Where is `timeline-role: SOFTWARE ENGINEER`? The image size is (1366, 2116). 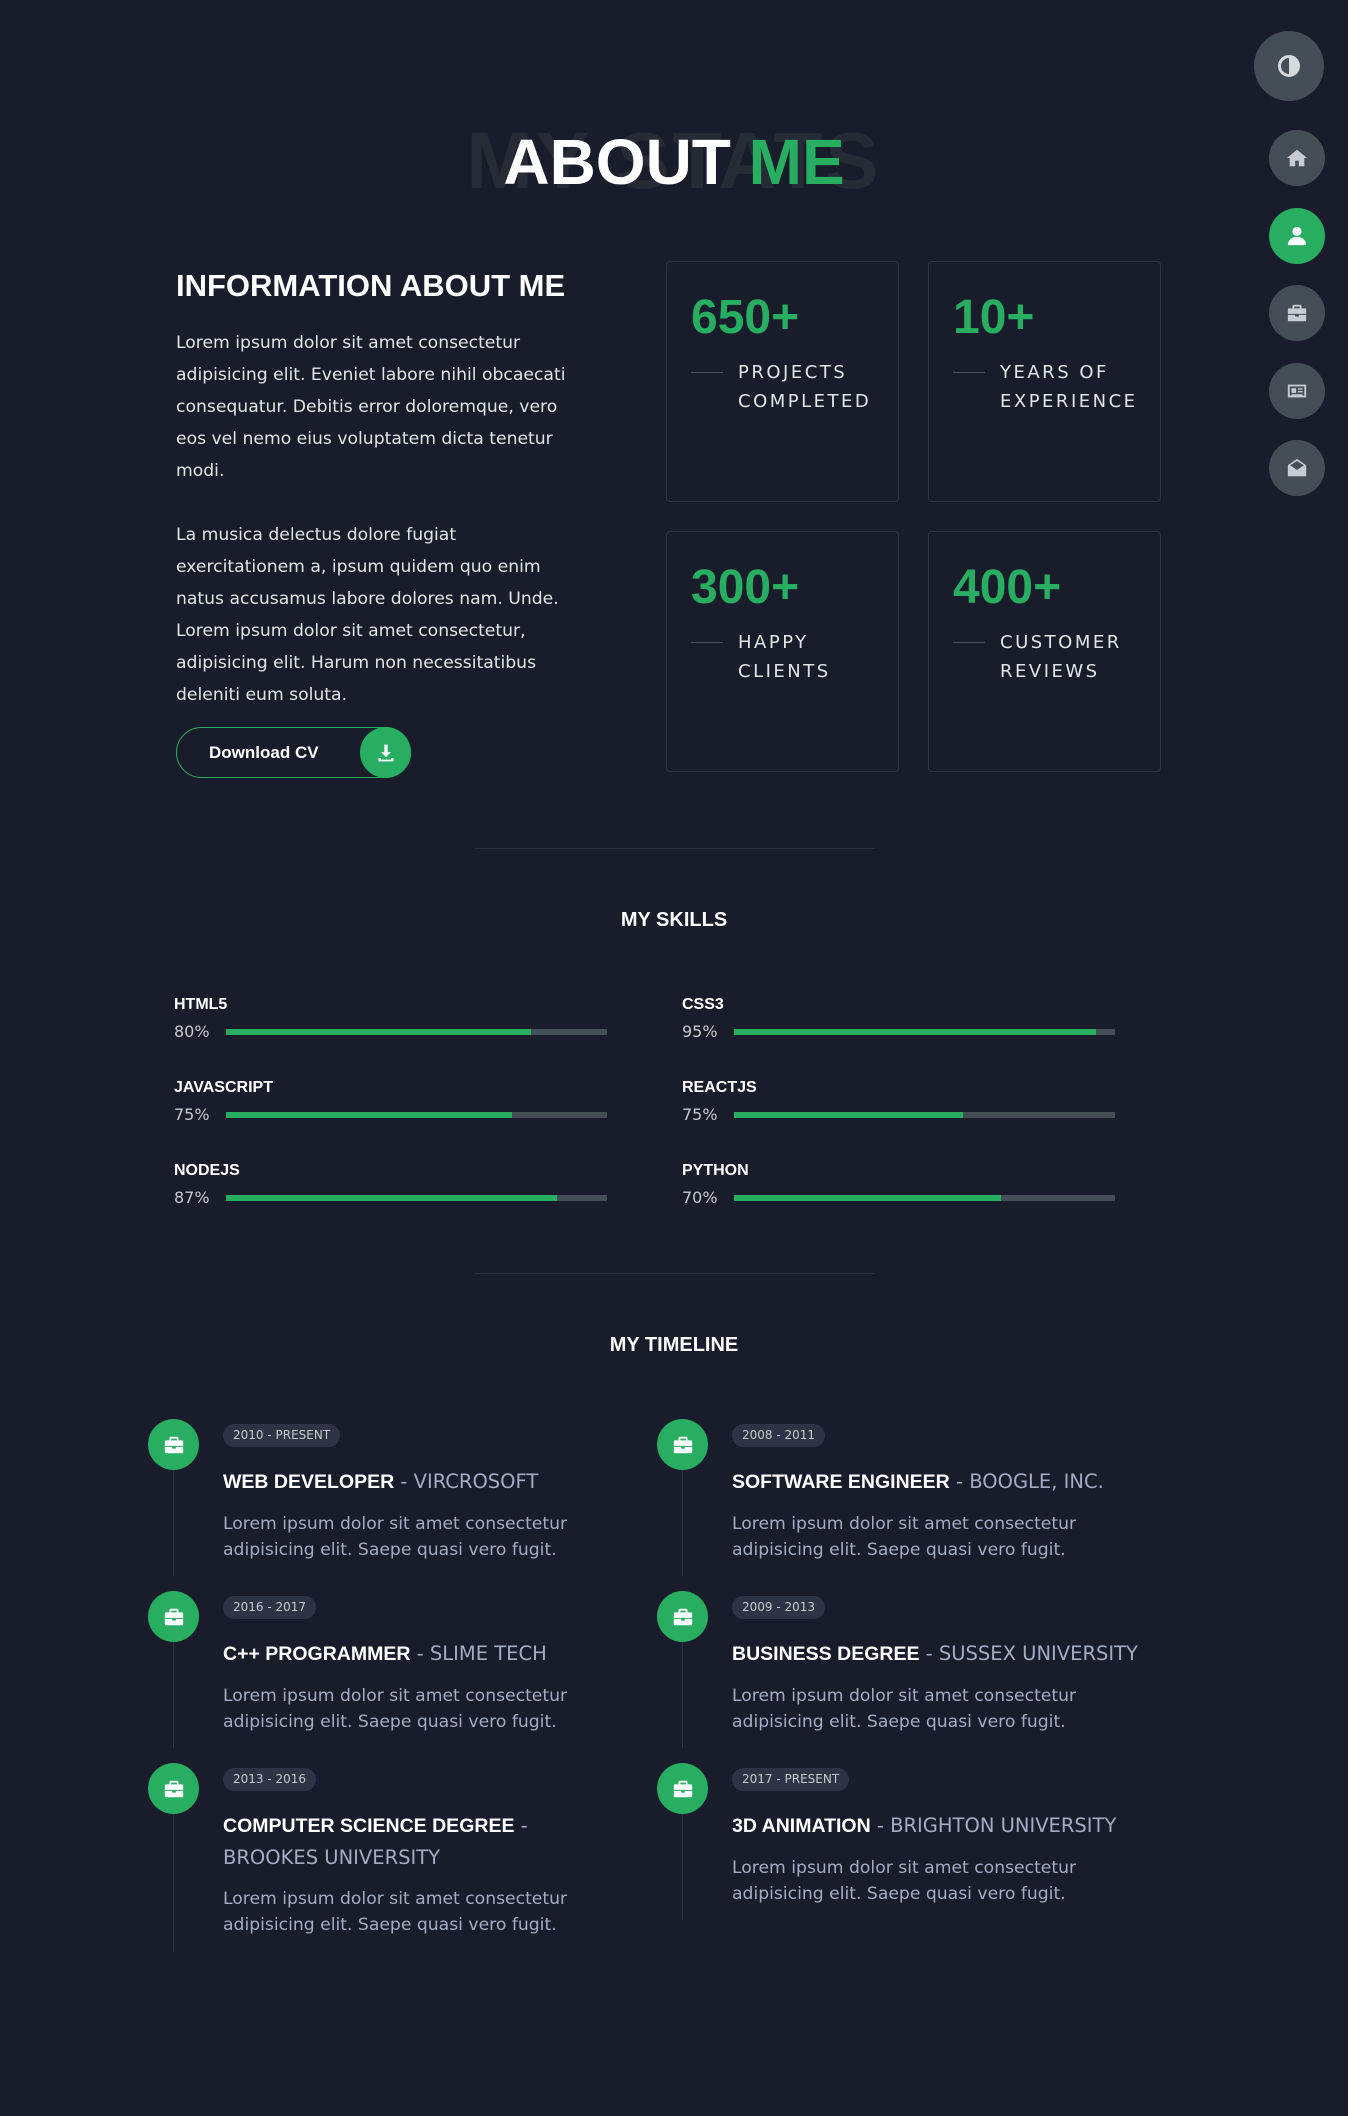 timeline-role: SOFTWARE ENGINEER is located at coordinates (841, 1482).